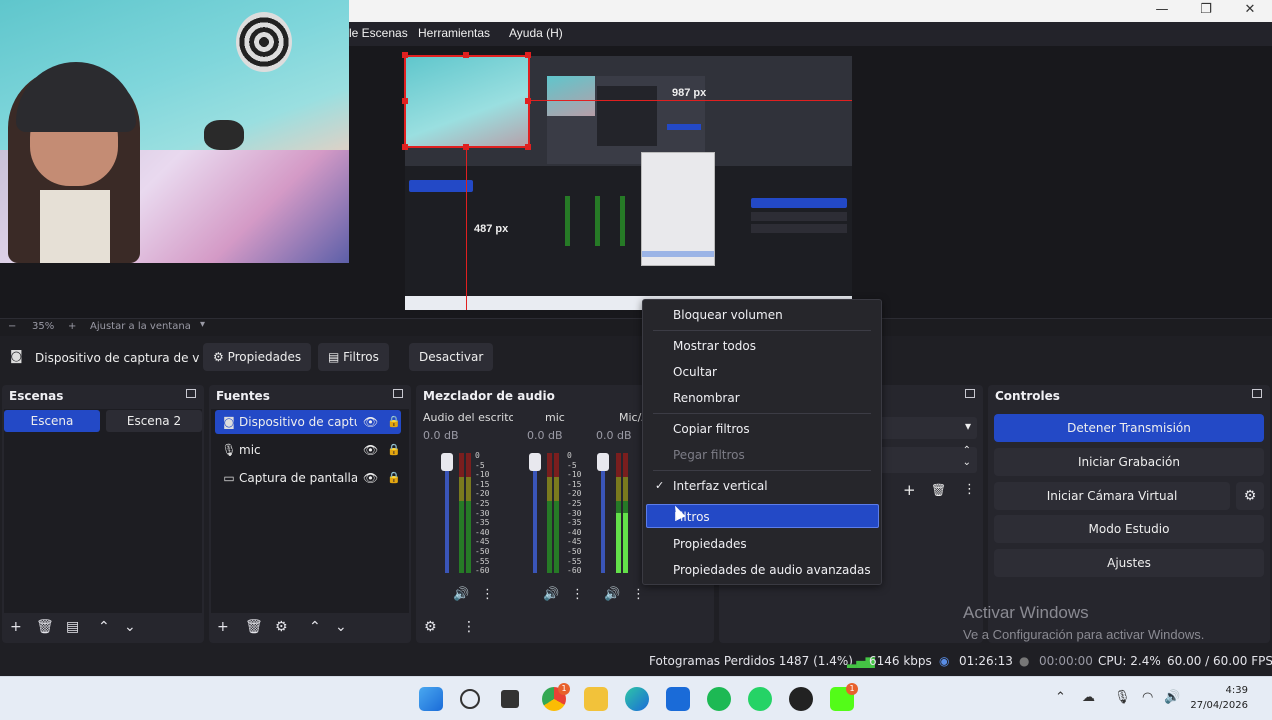 This screenshot has width=1272, height=720. What do you see at coordinates (72, 627) in the screenshot?
I see `filter-icon: ▤` at bounding box center [72, 627].